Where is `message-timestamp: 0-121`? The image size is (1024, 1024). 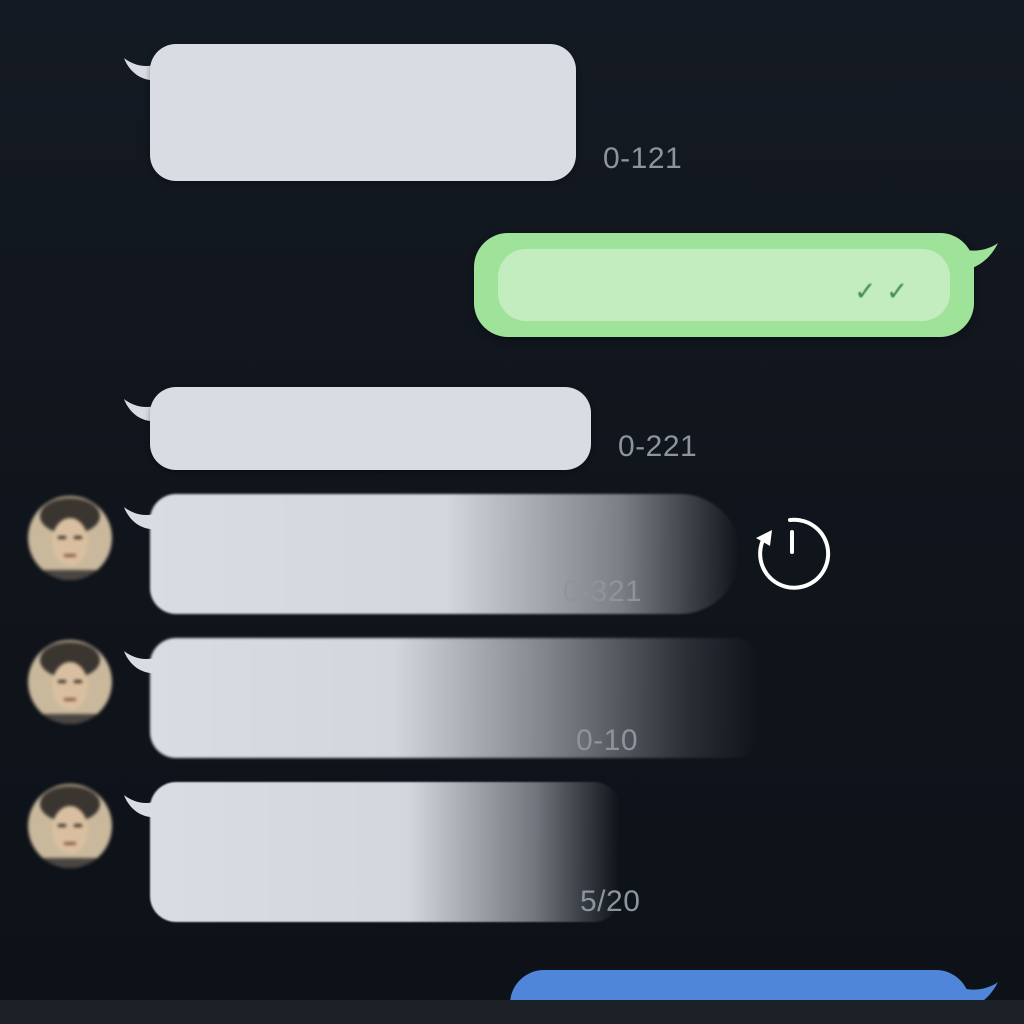
message-timestamp: 0-121 is located at coordinates (643, 158).